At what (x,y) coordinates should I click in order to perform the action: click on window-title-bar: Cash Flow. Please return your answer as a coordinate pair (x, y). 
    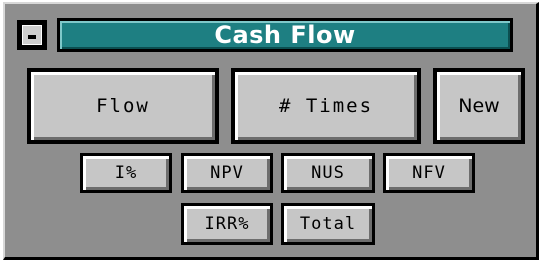
    Looking at the image, I should click on (285, 35).